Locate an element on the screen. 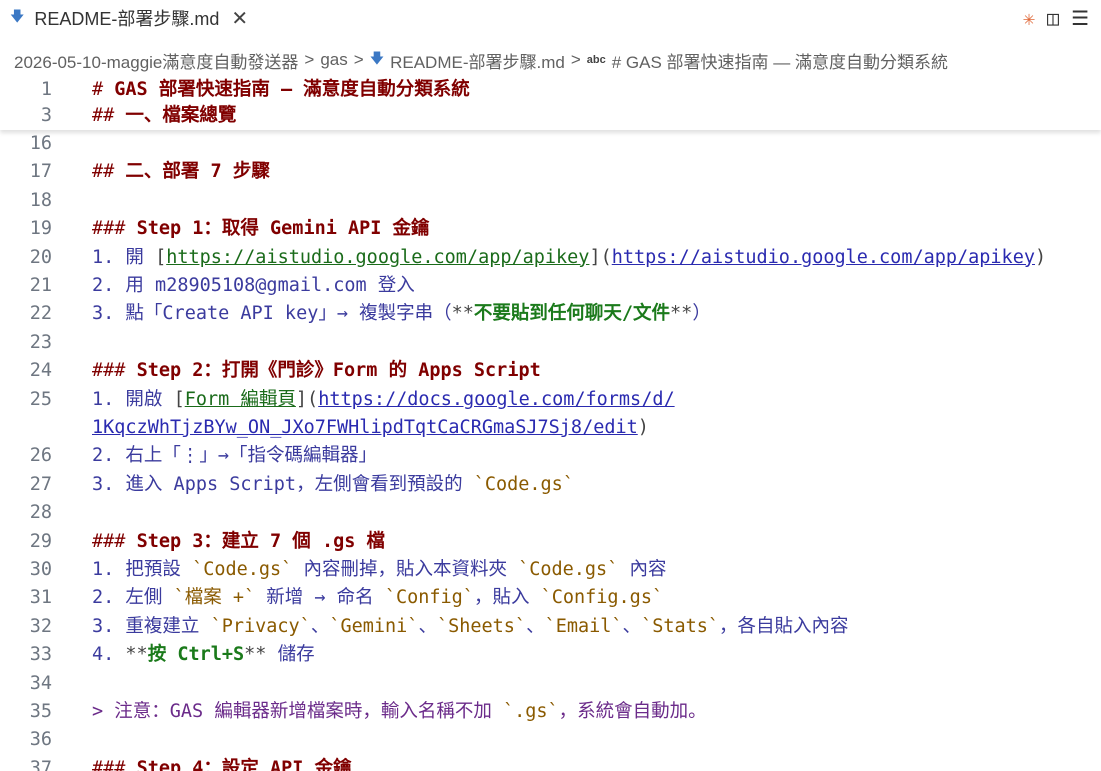  code-token: 4. is located at coordinates (109, 655).